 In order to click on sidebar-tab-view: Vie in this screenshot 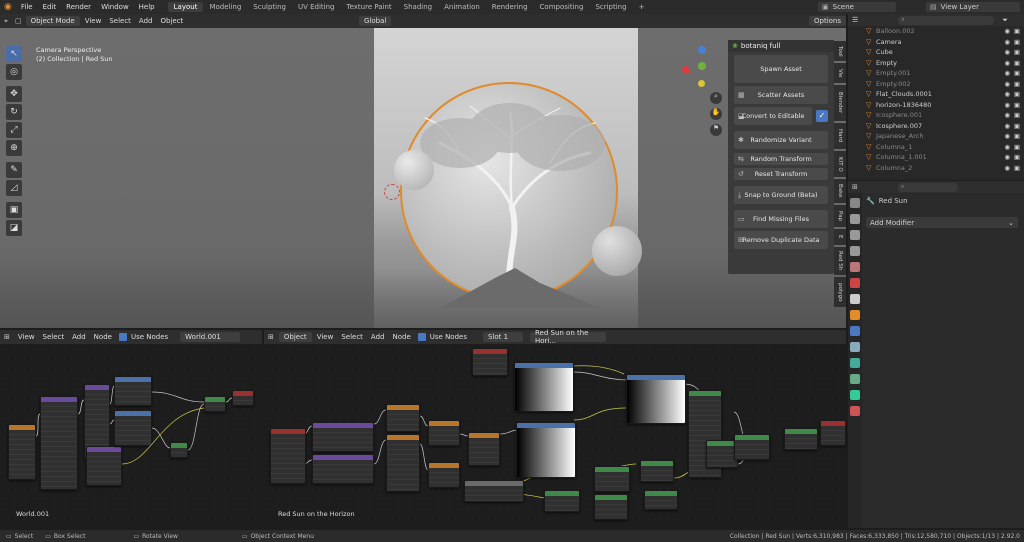, I will do `click(840, 73)`.